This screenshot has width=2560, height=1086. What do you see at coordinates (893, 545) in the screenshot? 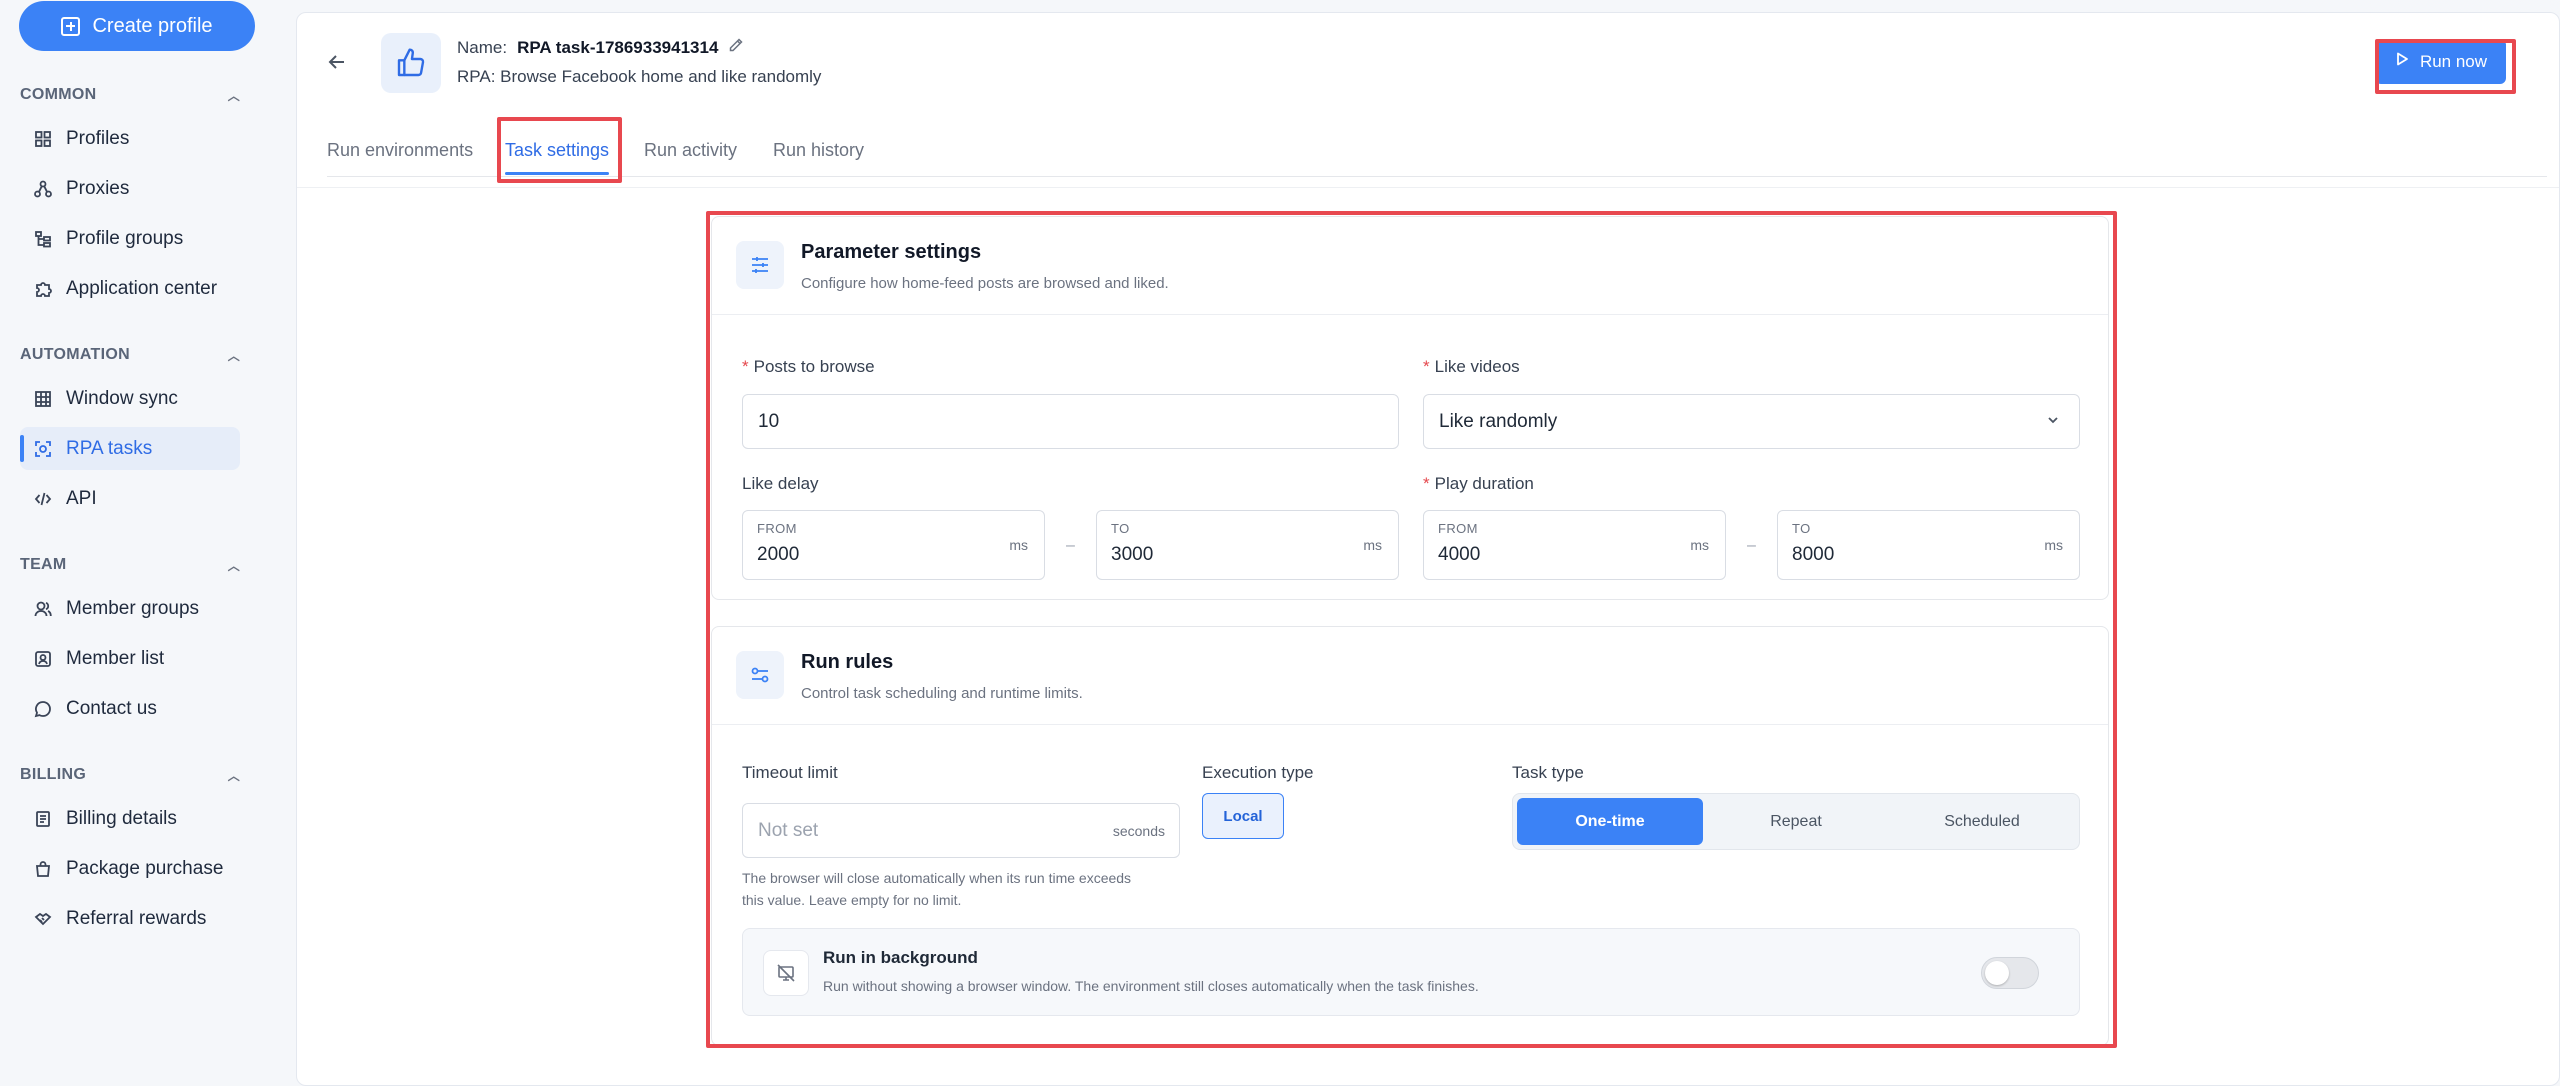
I see `like-delay-from-input: FROM 2000 ms` at bounding box center [893, 545].